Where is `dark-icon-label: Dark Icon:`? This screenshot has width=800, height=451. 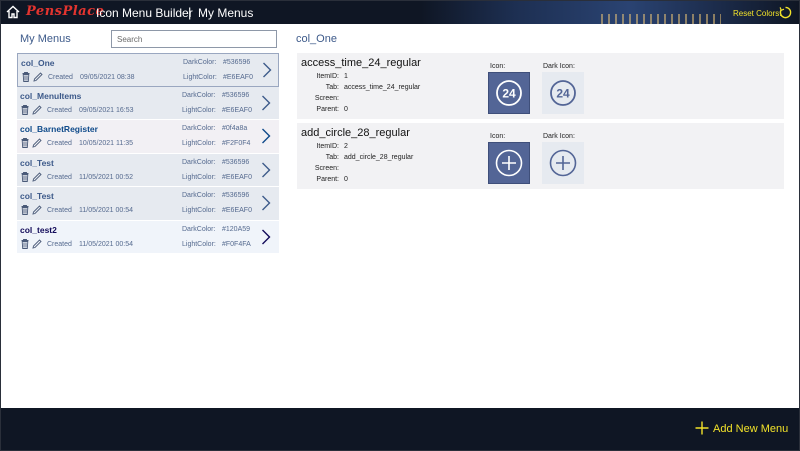
dark-icon-label: Dark Icon: is located at coordinates (559, 136).